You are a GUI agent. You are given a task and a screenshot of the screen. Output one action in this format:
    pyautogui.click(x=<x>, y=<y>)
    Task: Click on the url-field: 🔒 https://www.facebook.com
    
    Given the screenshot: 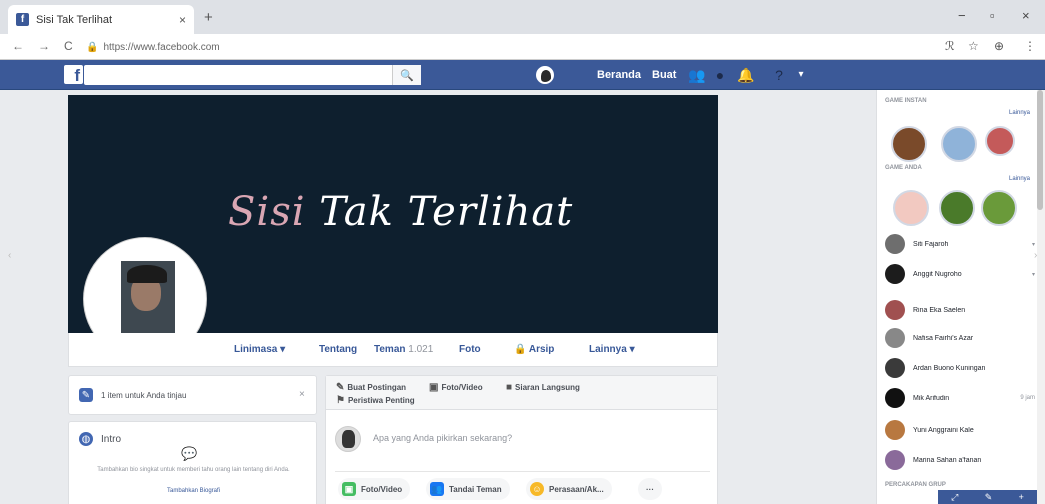 What is the action you would take?
    pyautogui.click(x=511, y=47)
    